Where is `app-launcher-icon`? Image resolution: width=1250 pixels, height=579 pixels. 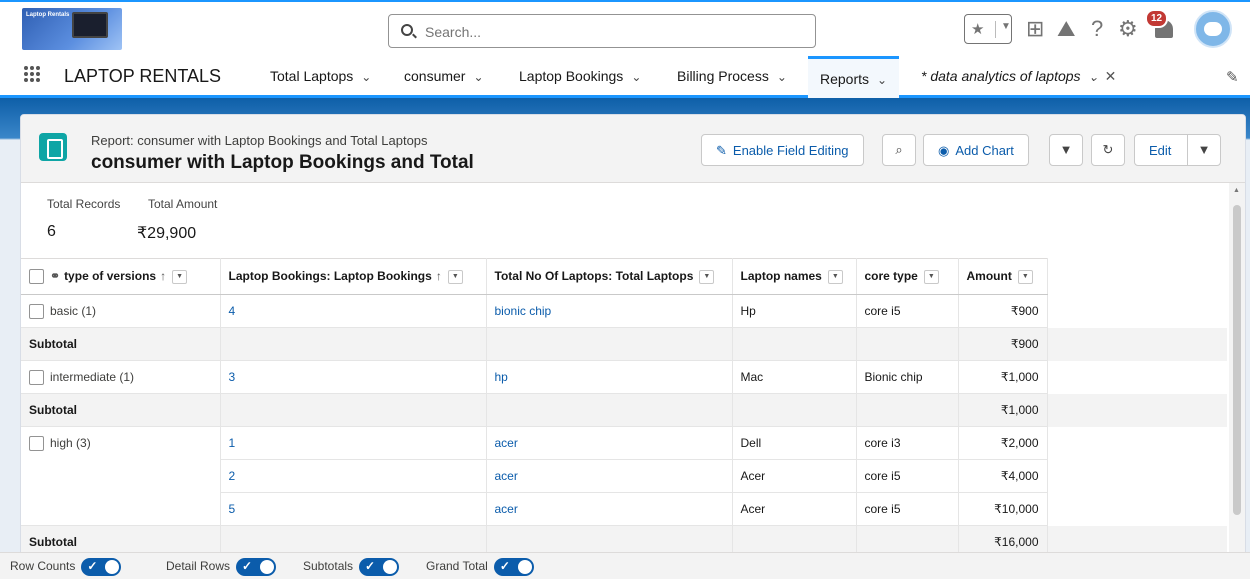 app-launcher-icon is located at coordinates (32, 74).